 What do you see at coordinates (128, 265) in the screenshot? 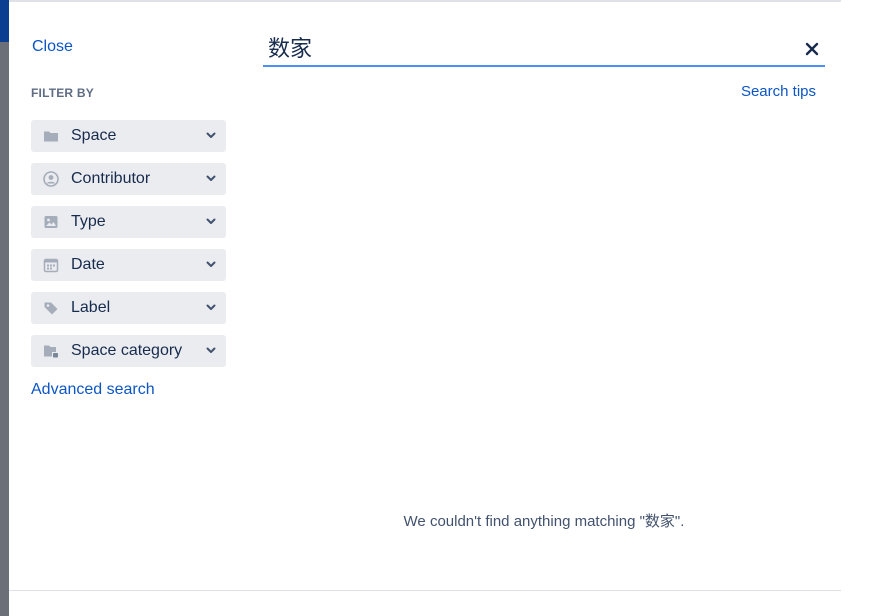
I see `filter-date: Date` at bounding box center [128, 265].